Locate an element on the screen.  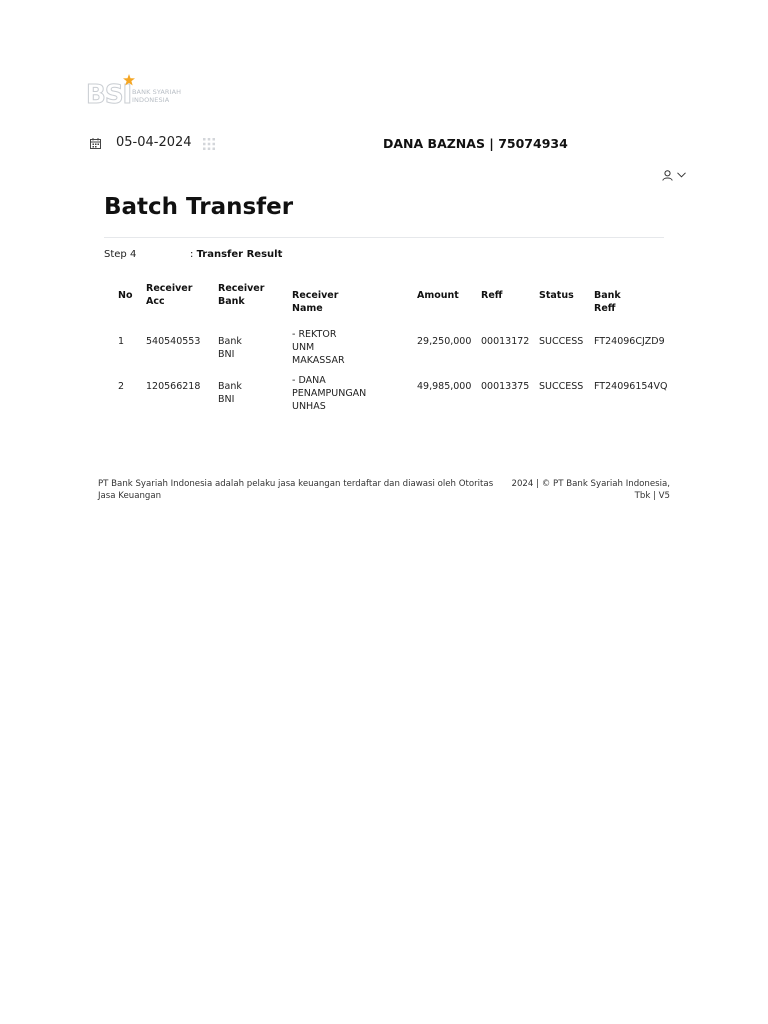
footer-copyright-line2: Tbk | V5 is located at coordinates (652, 496).